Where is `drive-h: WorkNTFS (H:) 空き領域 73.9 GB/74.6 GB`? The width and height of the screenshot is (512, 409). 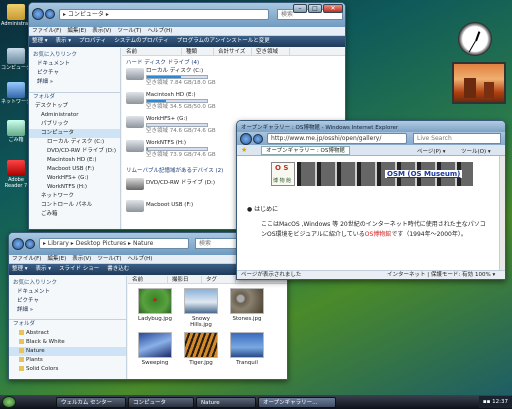
drive-h: WorkNTFS (H:) 空き領域 73.9 GB/74.6 GB is located at coordinates (186, 150).